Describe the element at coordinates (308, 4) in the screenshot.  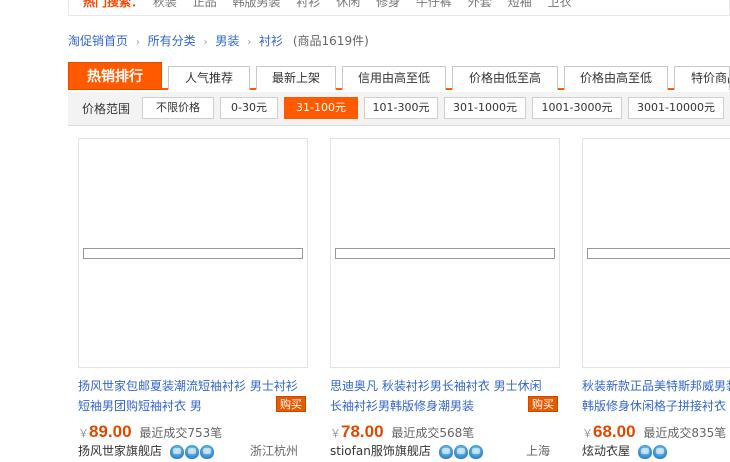
I see `hot-search-term: 衬衫` at that location.